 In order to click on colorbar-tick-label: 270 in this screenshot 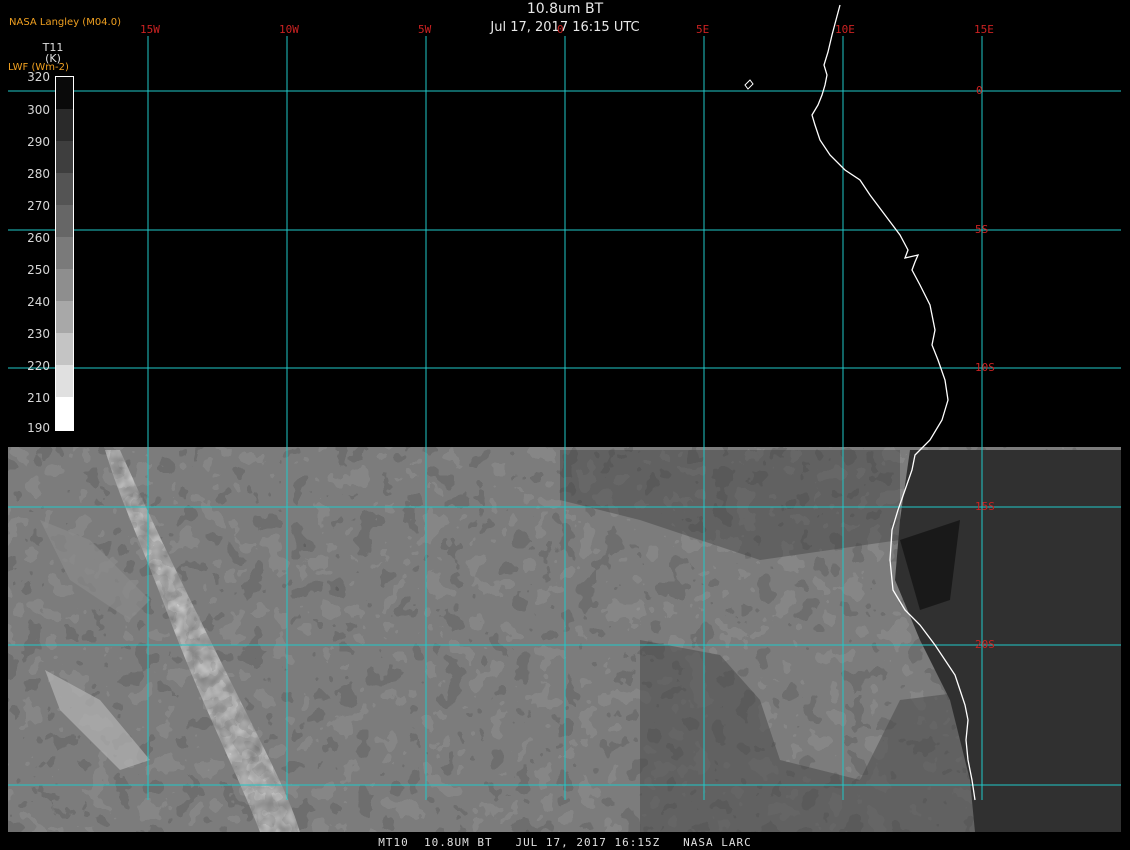, I will do `click(38, 206)`.